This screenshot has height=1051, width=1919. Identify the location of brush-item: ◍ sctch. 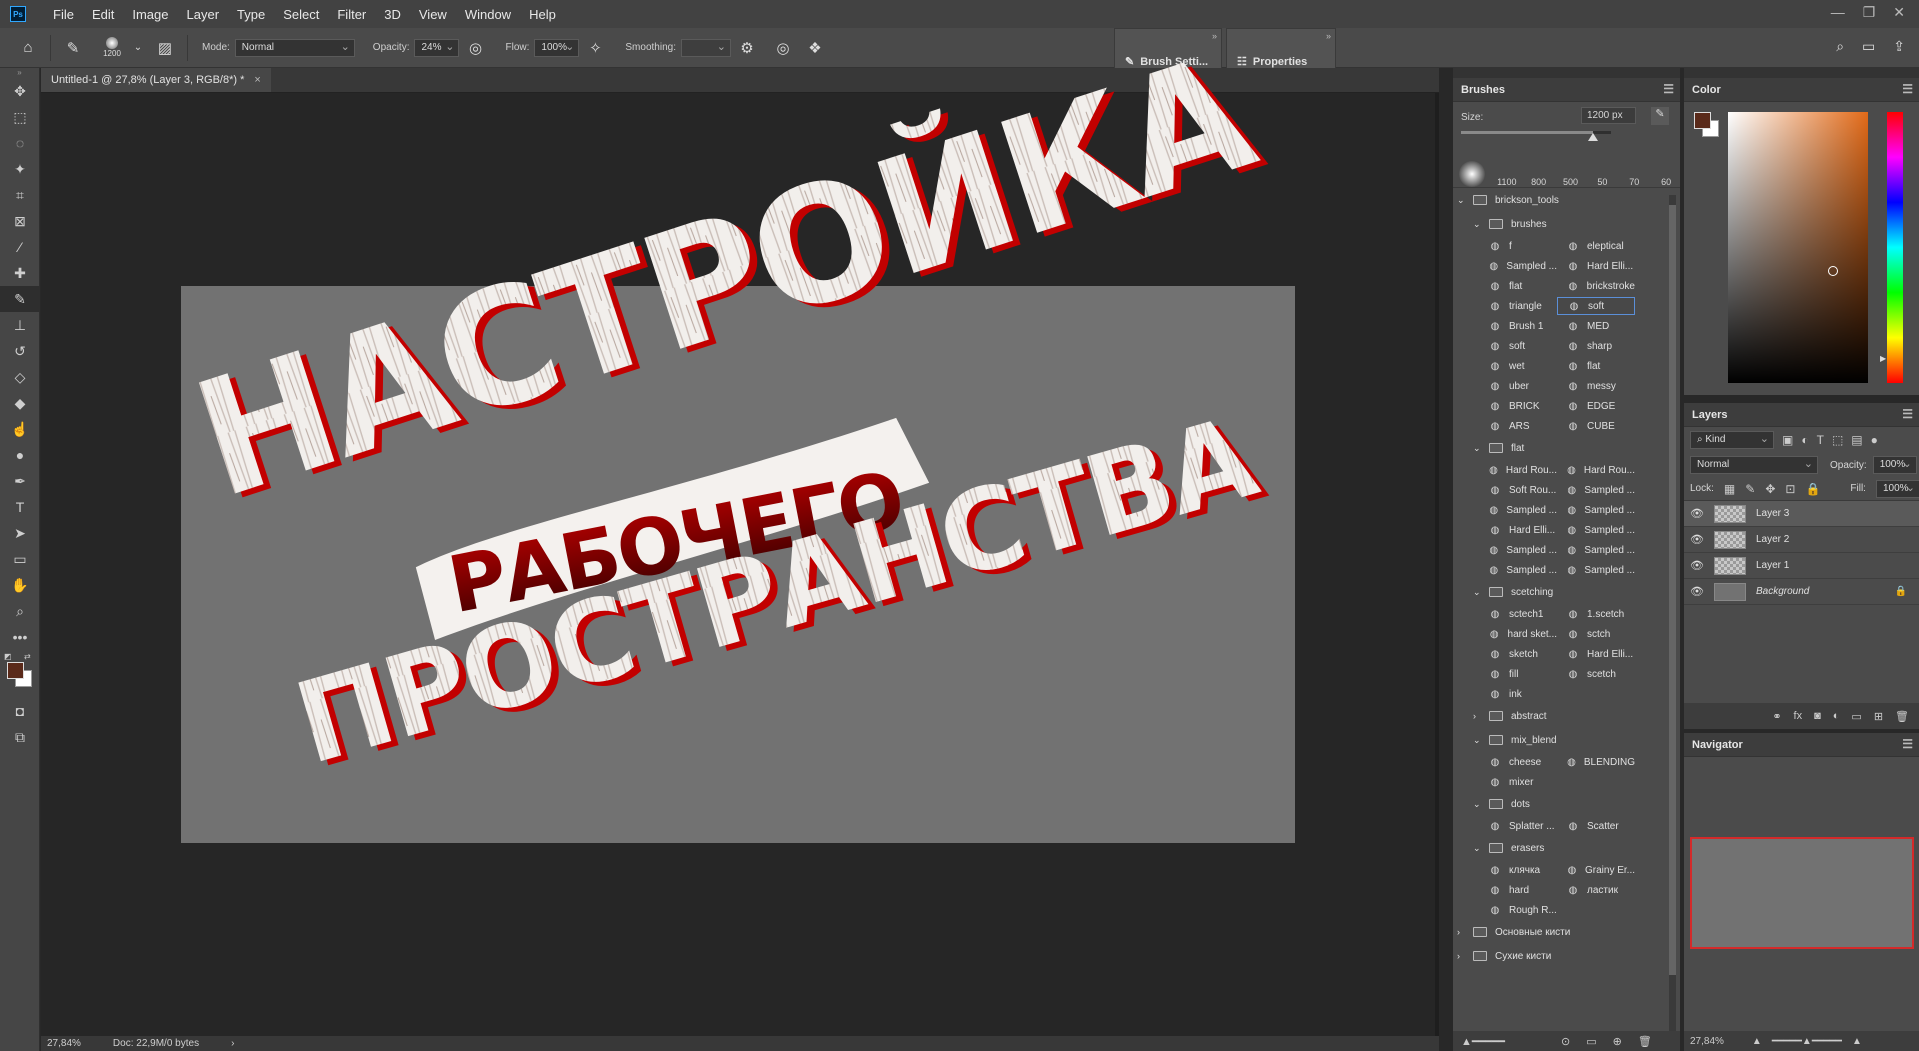
(1596, 634).